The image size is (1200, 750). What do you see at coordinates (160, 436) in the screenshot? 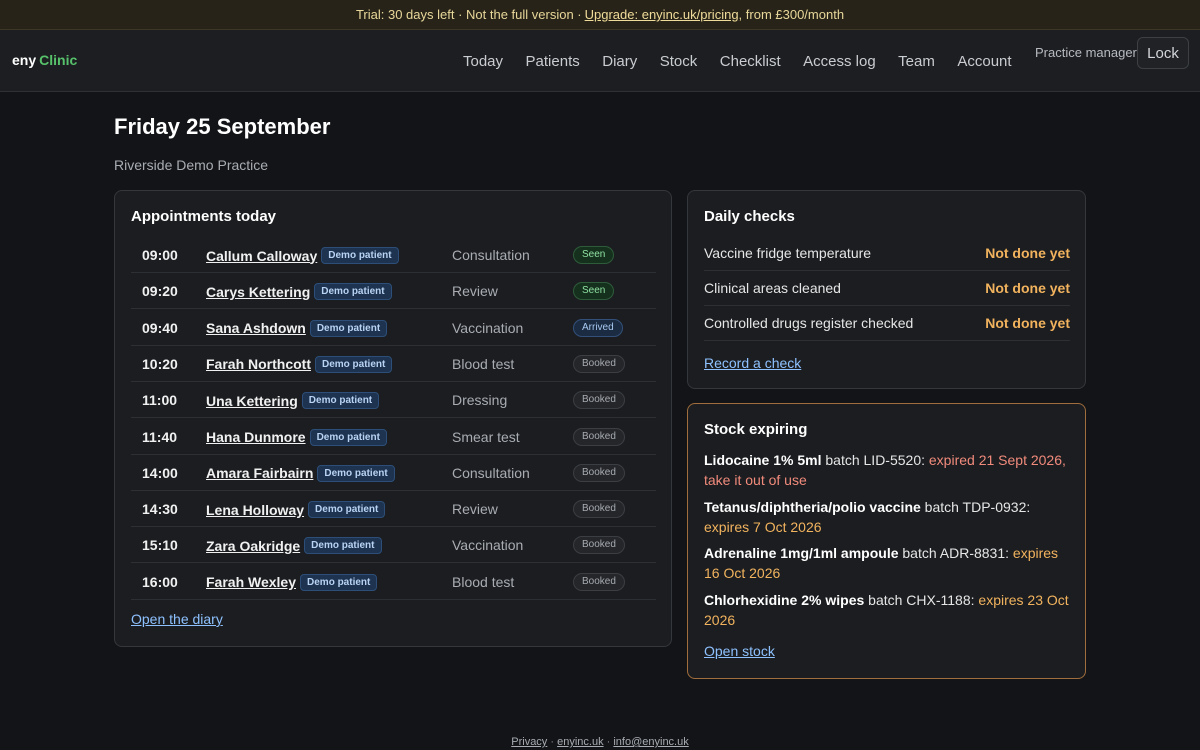
I see `appointment-time: 11:40` at bounding box center [160, 436].